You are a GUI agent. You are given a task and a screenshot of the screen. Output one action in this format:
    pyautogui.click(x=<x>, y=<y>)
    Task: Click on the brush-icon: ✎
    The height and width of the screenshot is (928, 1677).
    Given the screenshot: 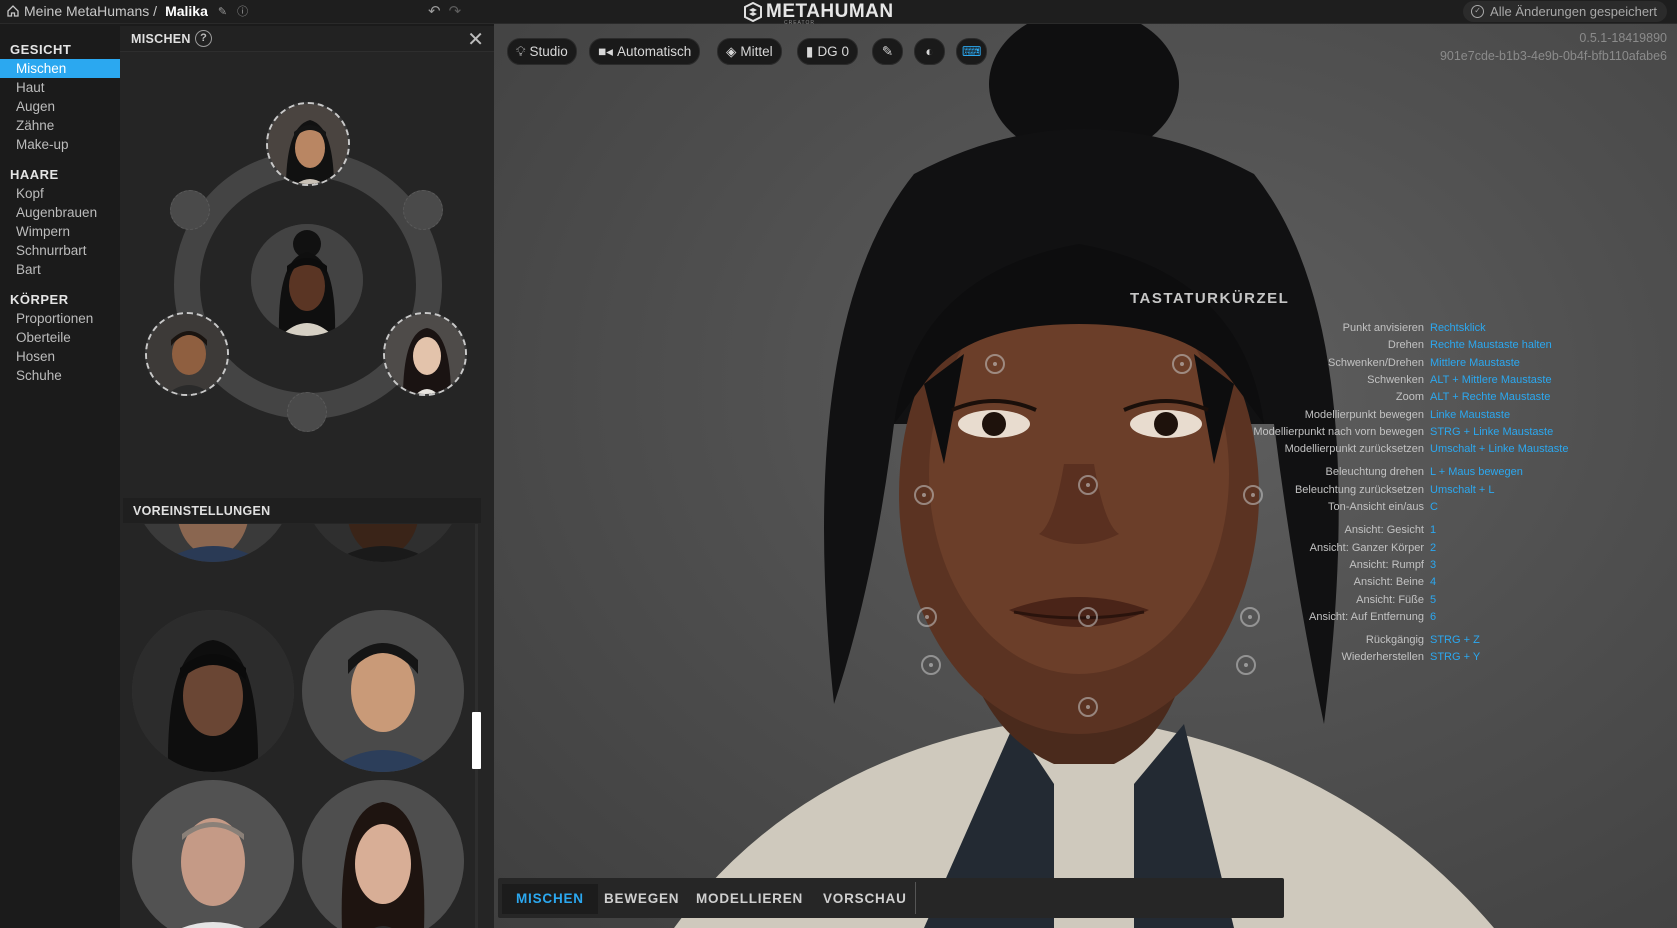 What is the action you would take?
    pyautogui.click(x=887, y=51)
    